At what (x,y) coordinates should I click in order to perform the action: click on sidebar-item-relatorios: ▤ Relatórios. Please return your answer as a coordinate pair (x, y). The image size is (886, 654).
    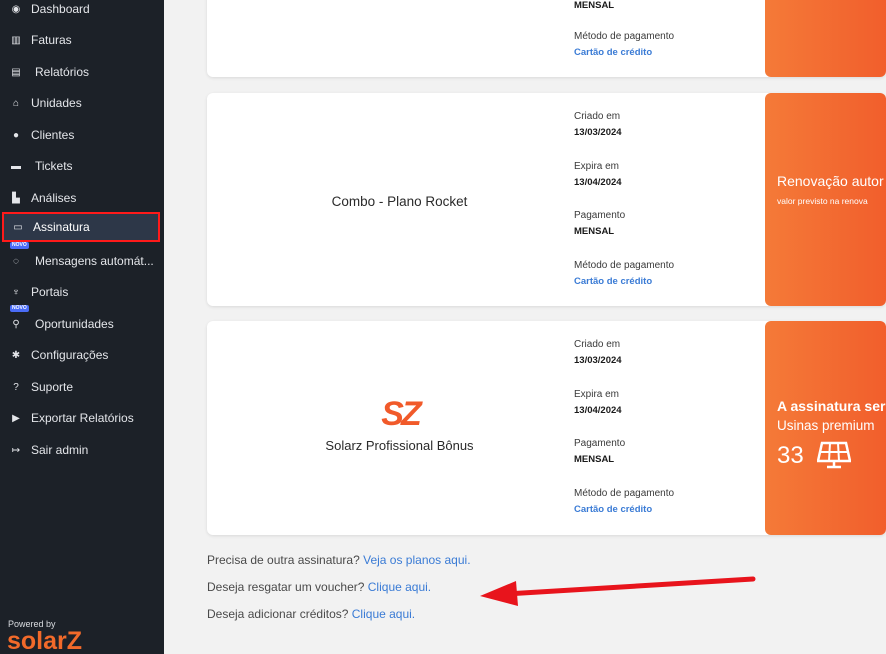
    Looking at the image, I should click on (82, 72).